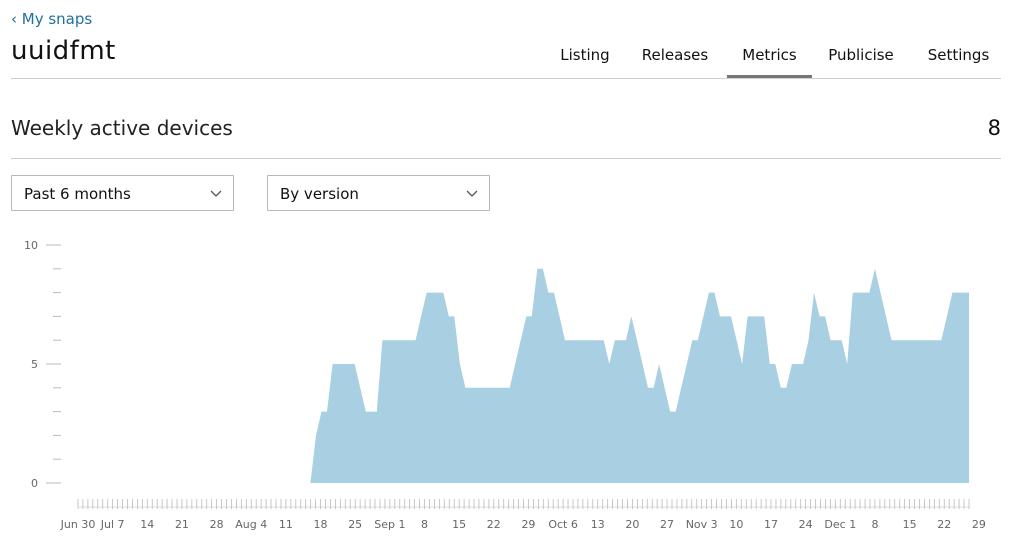 Image resolution: width=1018 pixels, height=544 pixels. Describe the element at coordinates (122, 128) in the screenshot. I see `metric-title: Weekly active devices` at that location.